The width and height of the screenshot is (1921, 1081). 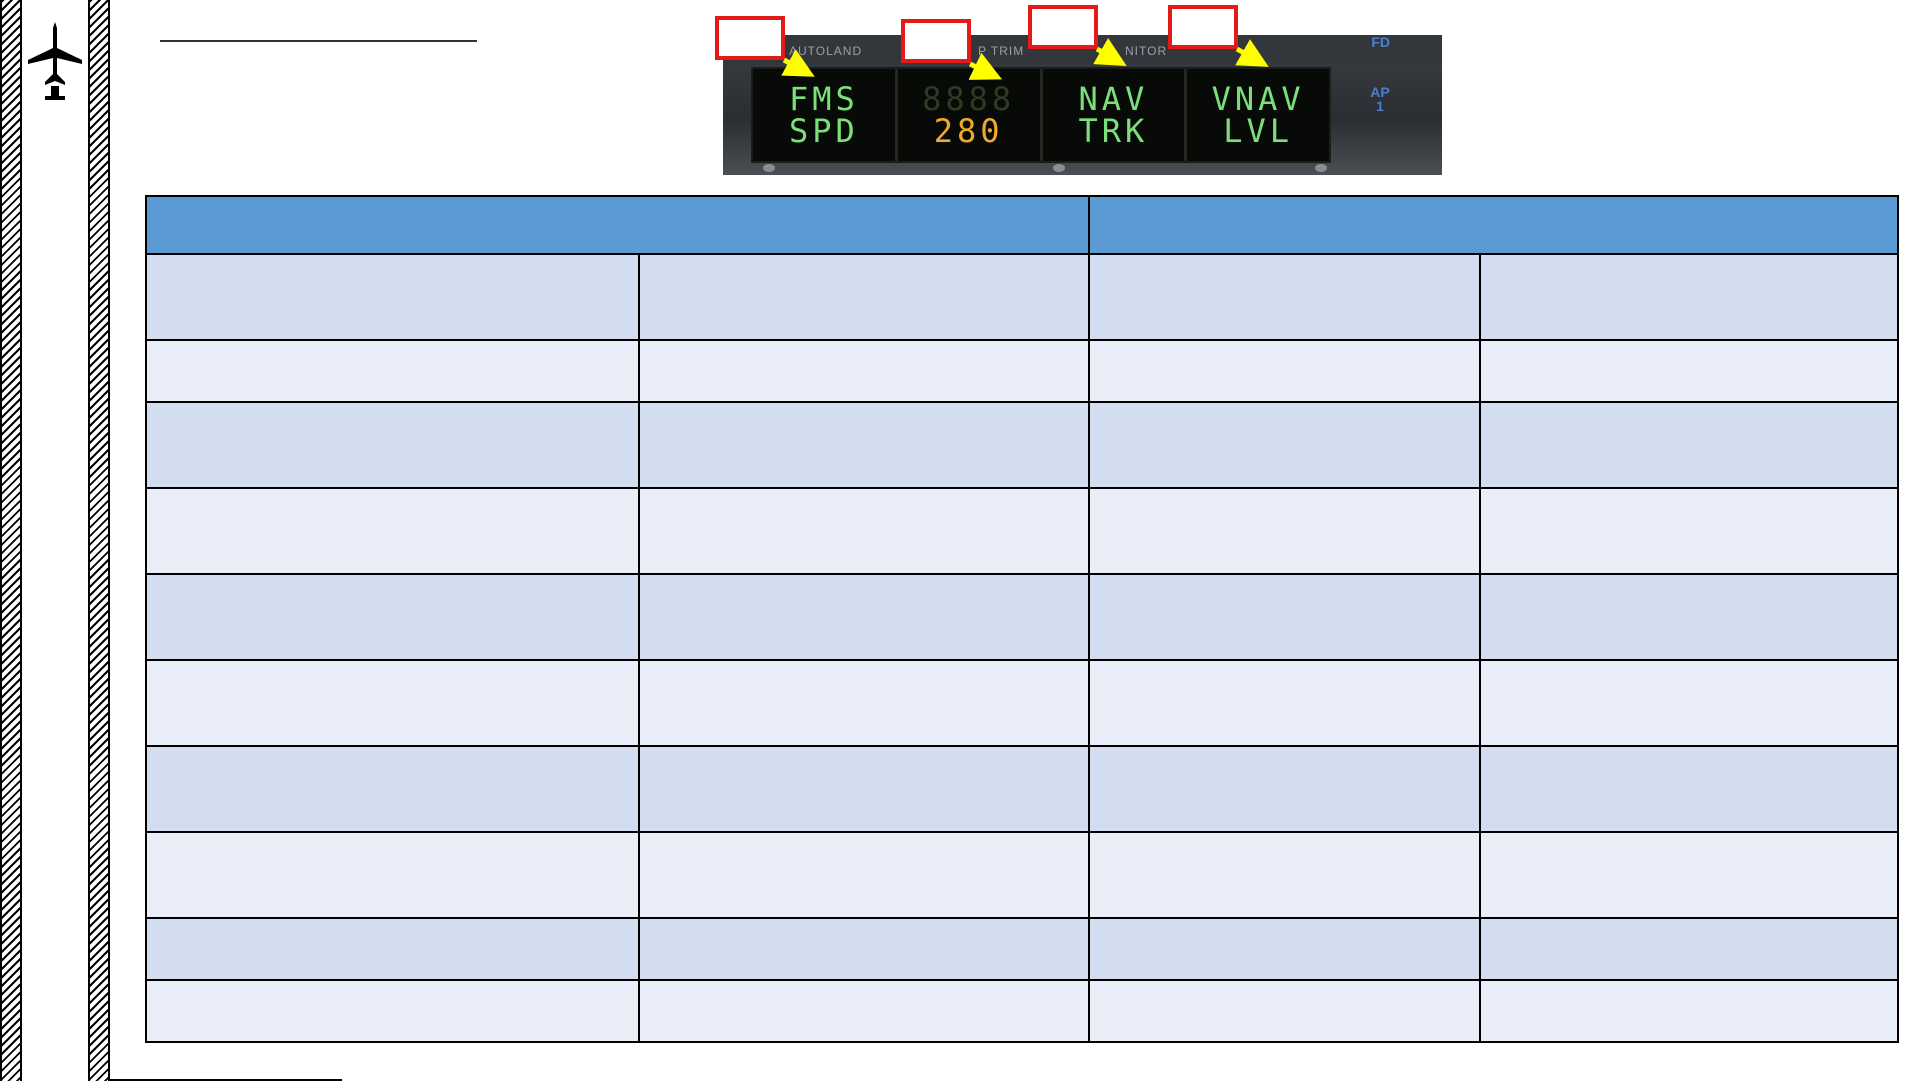 What do you see at coordinates (617, 225) in the screenshot?
I see `table-header-left` at bounding box center [617, 225].